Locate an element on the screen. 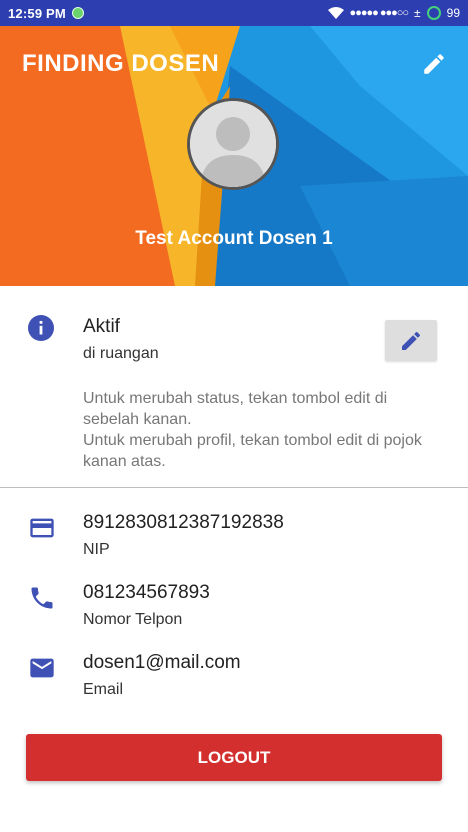 Image resolution: width=468 pixels, height=832 pixels. phone-row: 081234567893 Nomor Telpon is located at coordinates (234, 612).